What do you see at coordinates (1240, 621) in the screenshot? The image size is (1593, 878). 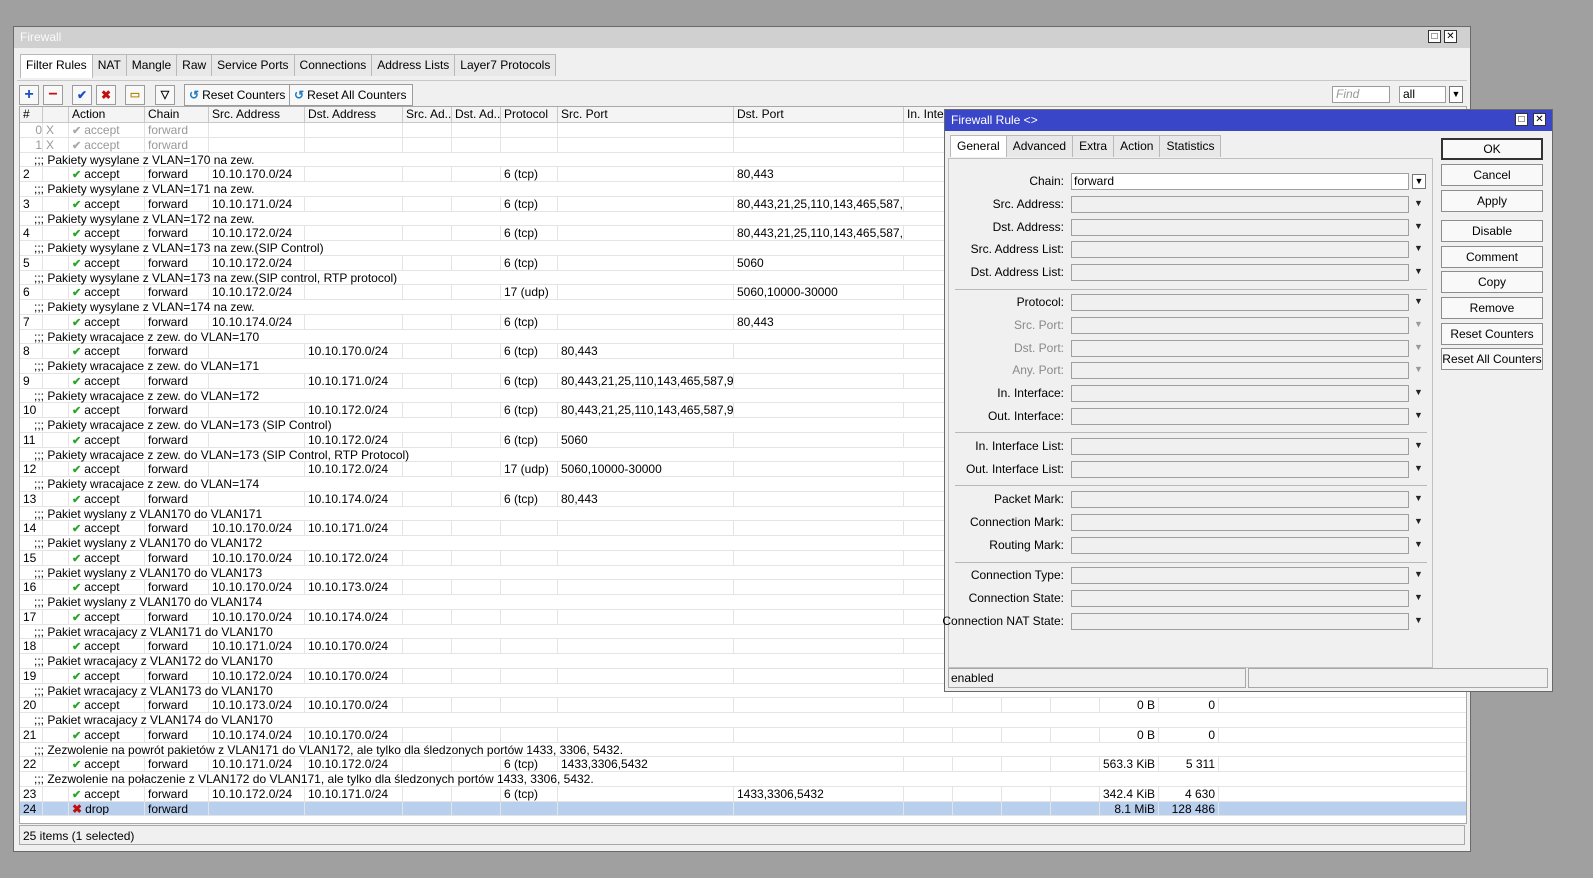 I see `connection-nat-state-input` at bounding box center [1240, 621].